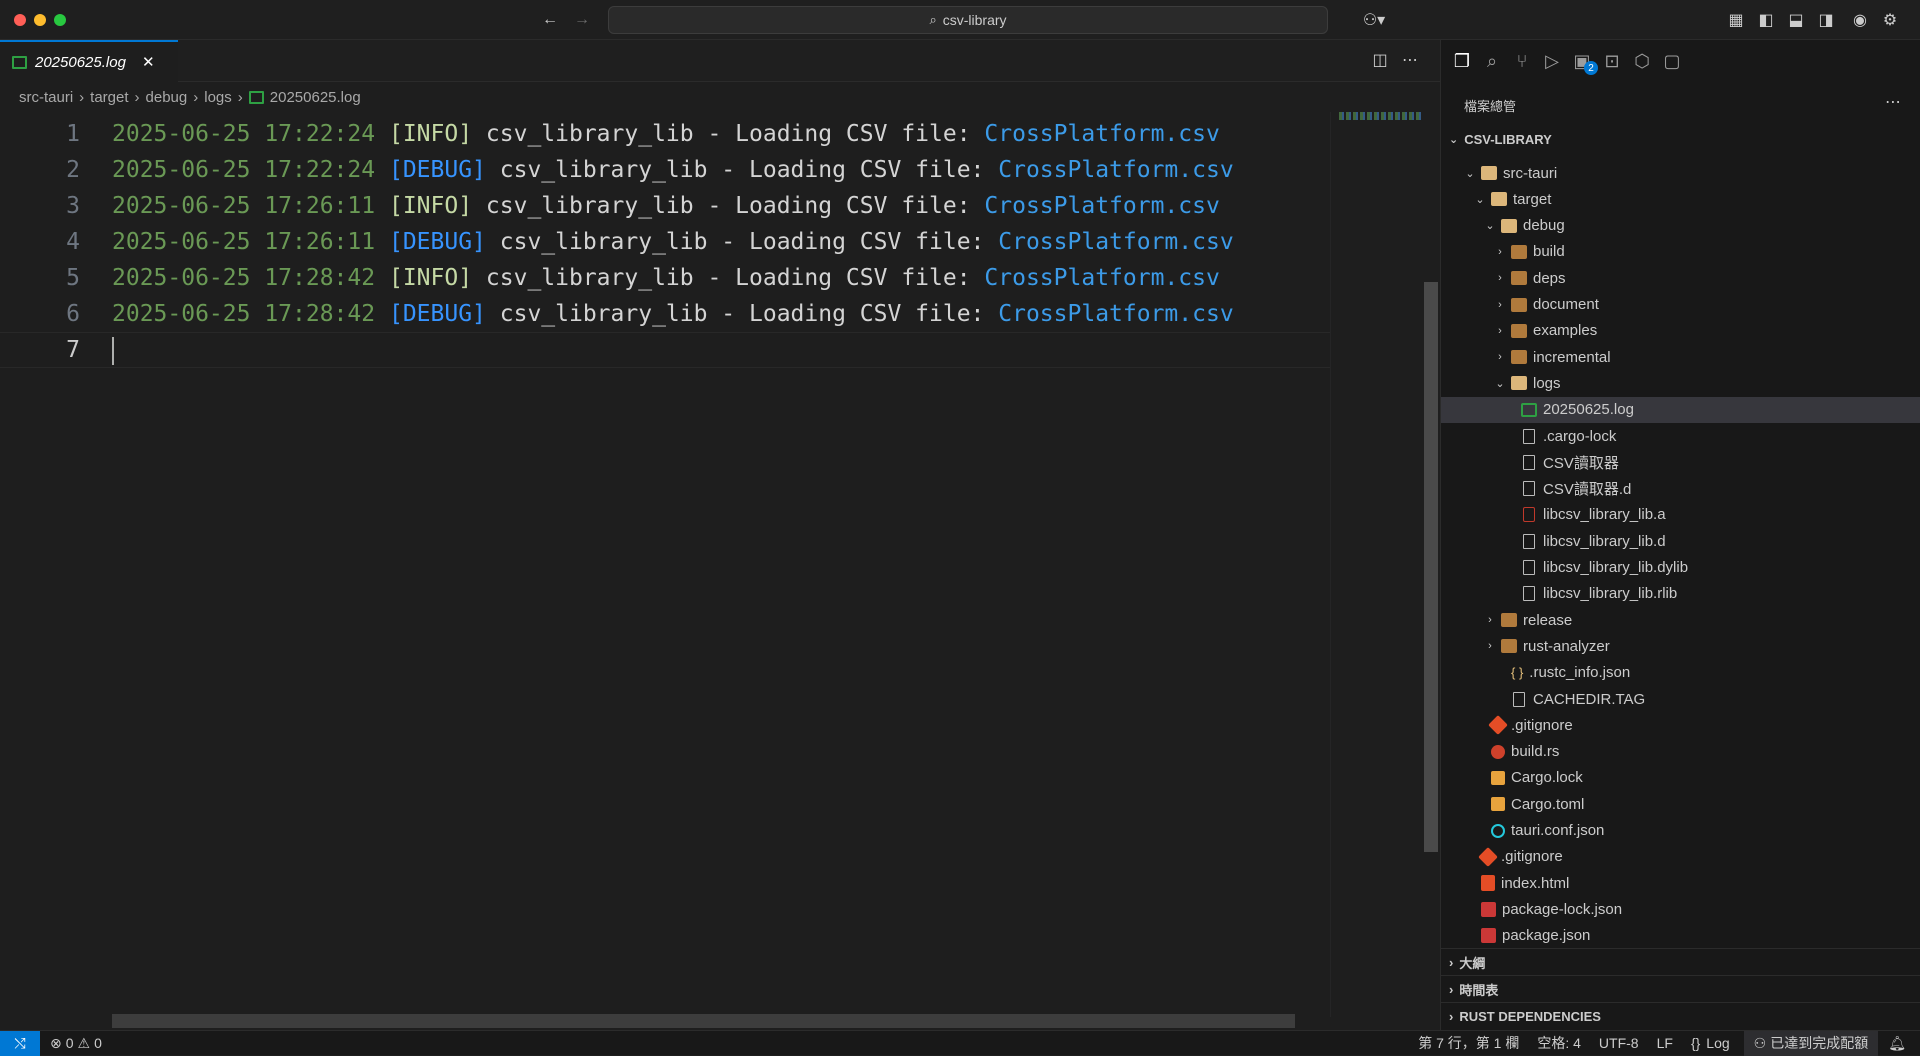 The width and height of the screenshot is (1920, 1056). Describe the element at coordinates (1462, 61) in the screenshot. I see `explorer-files-icon: ❐` at that location.